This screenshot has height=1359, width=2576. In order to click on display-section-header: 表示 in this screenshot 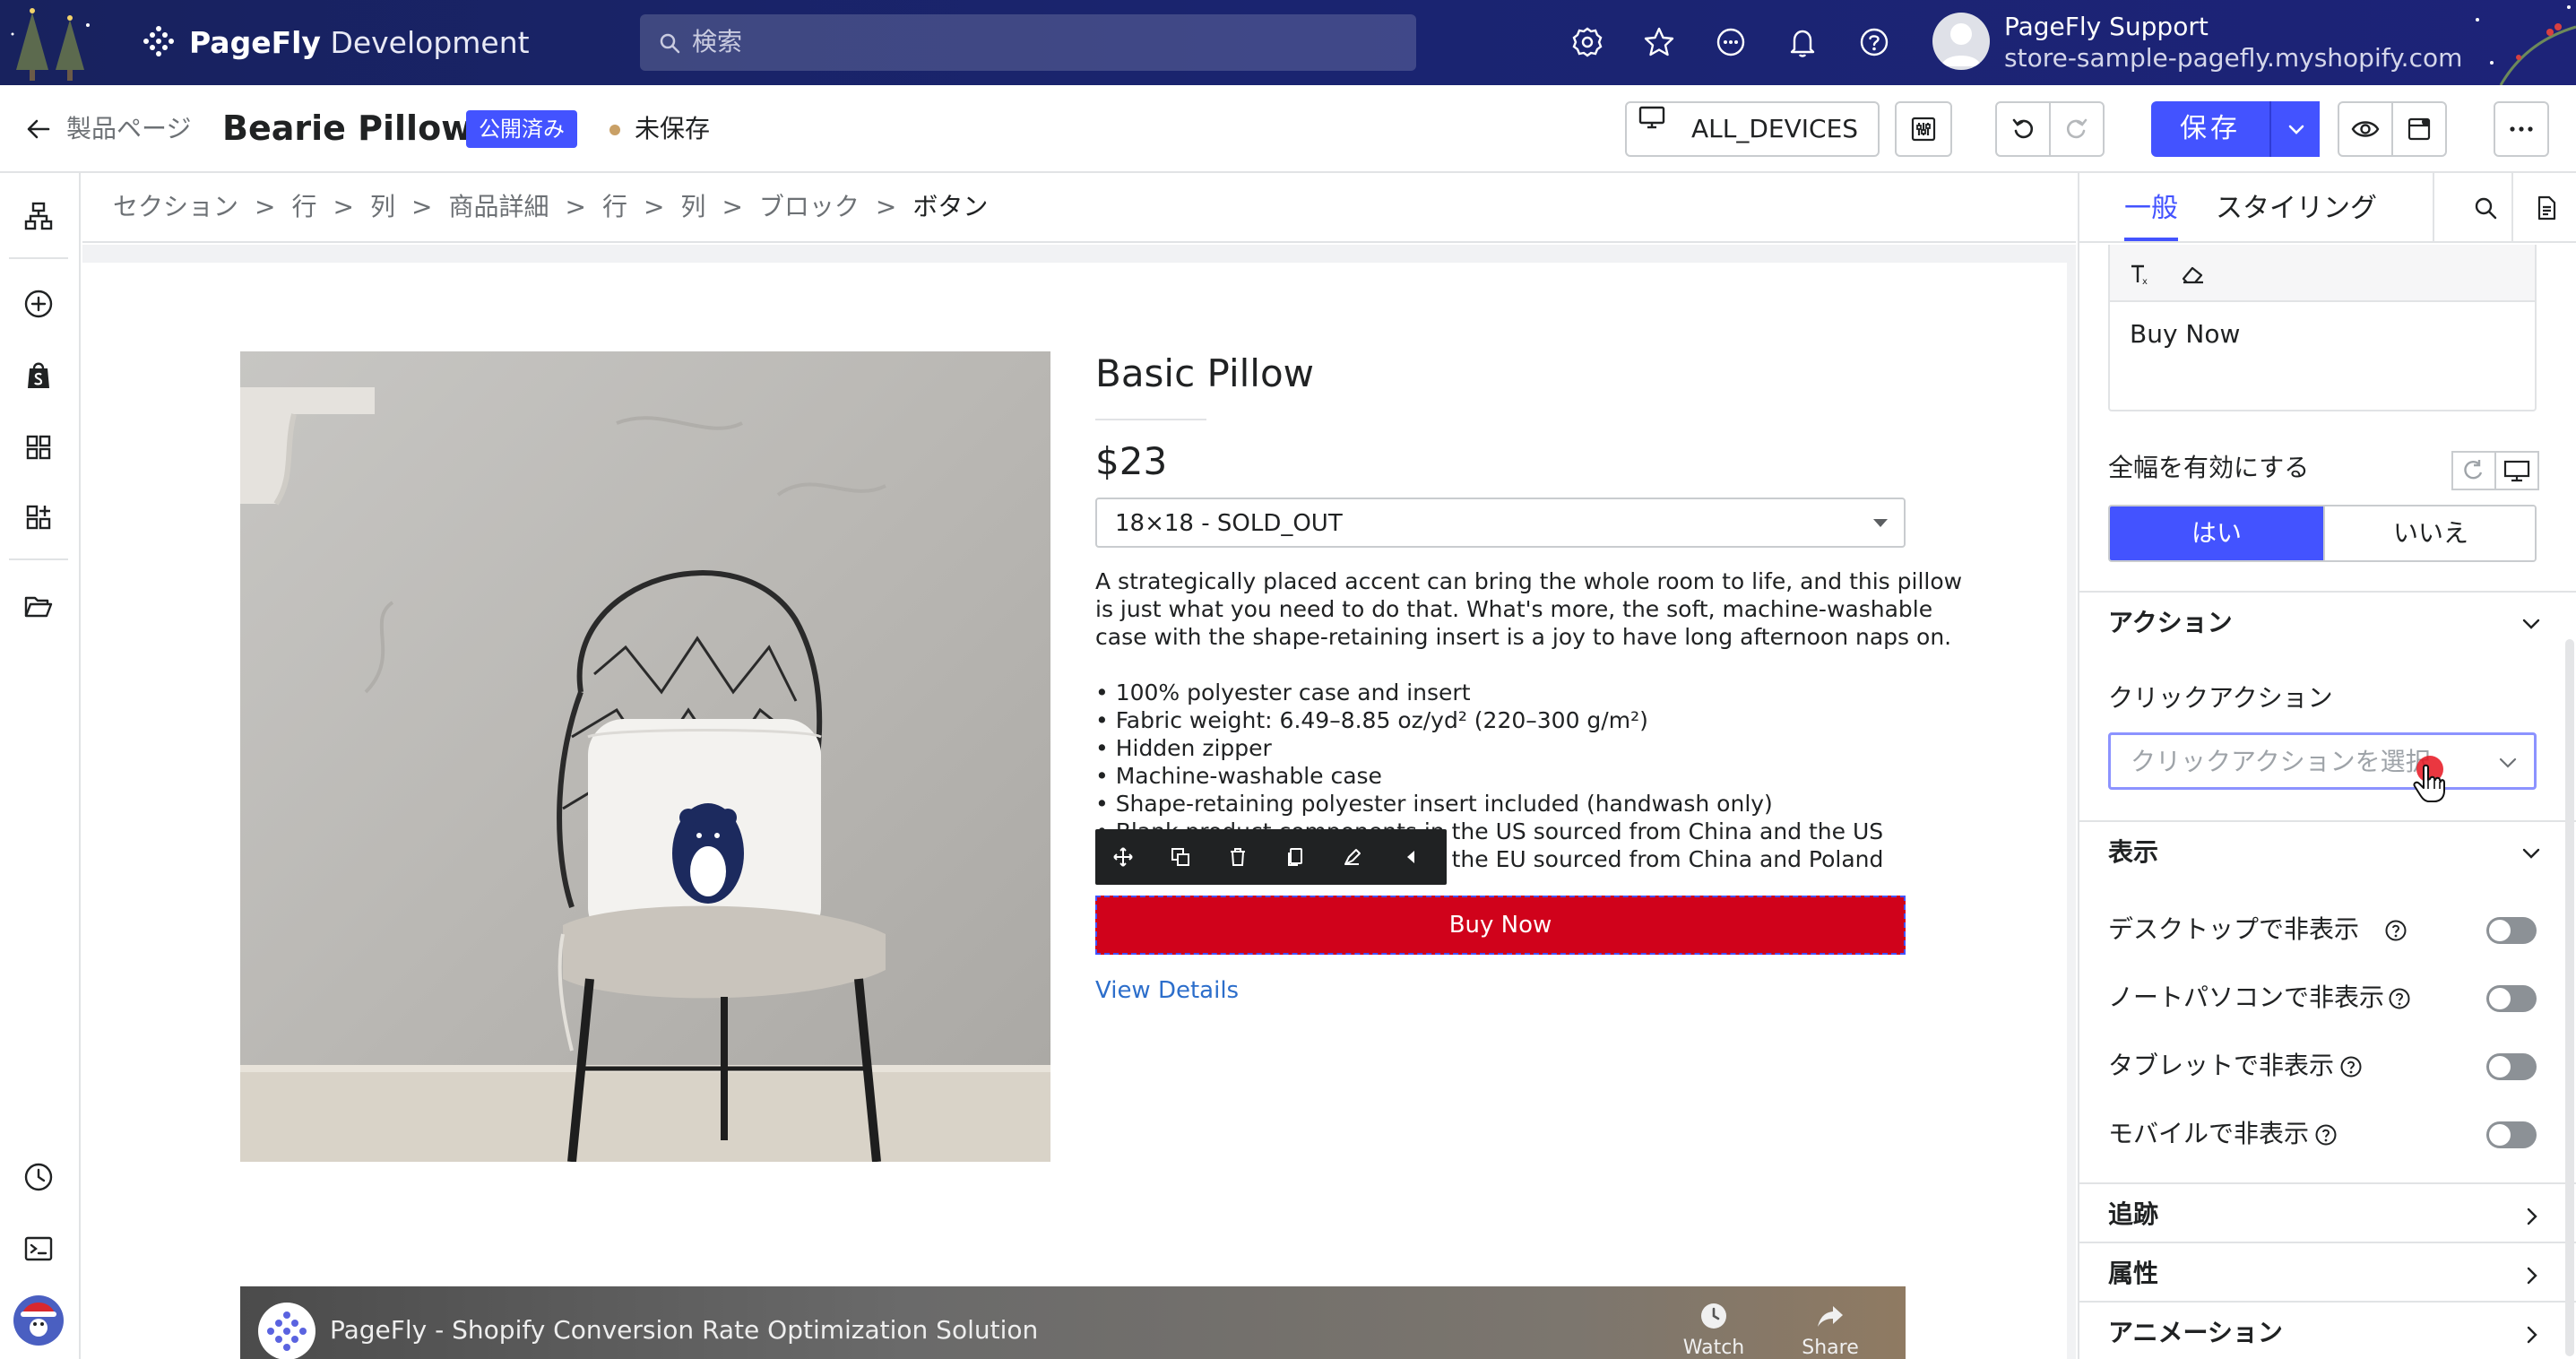, I will do `click(2327, 850)`.